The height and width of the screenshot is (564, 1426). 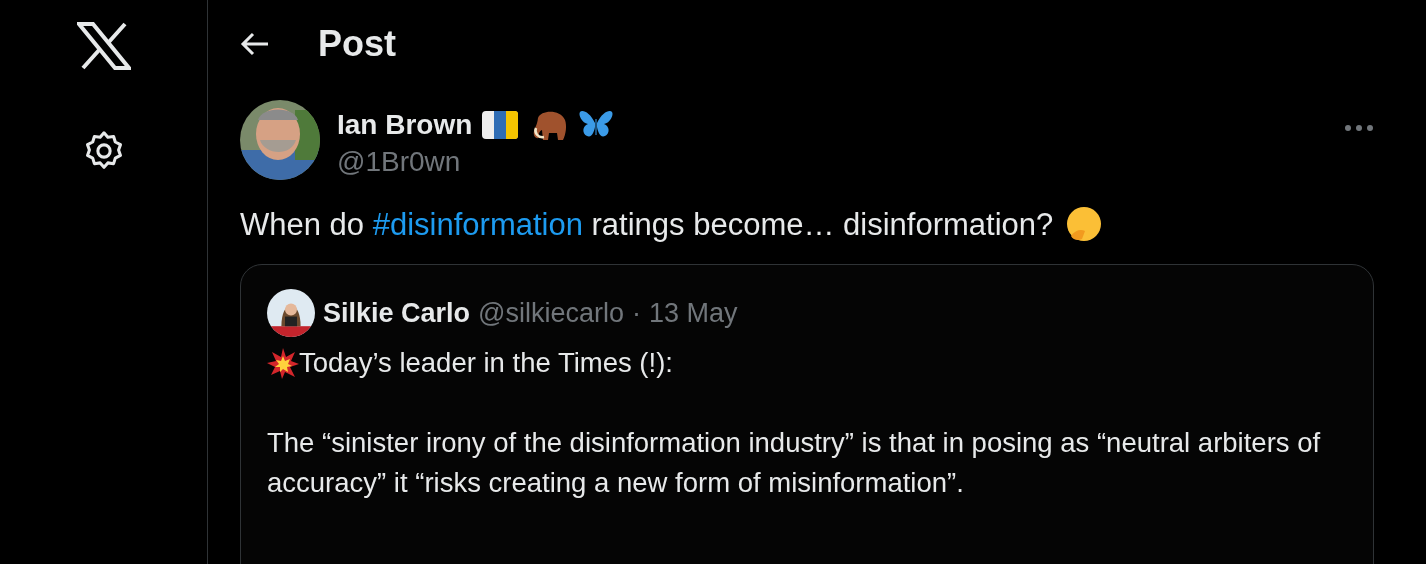 What do you see at coordinates (551, 313) in the screenshot?
I see `quoted-author-handle: @silkiecarlo` at bounding box center [551, 313].